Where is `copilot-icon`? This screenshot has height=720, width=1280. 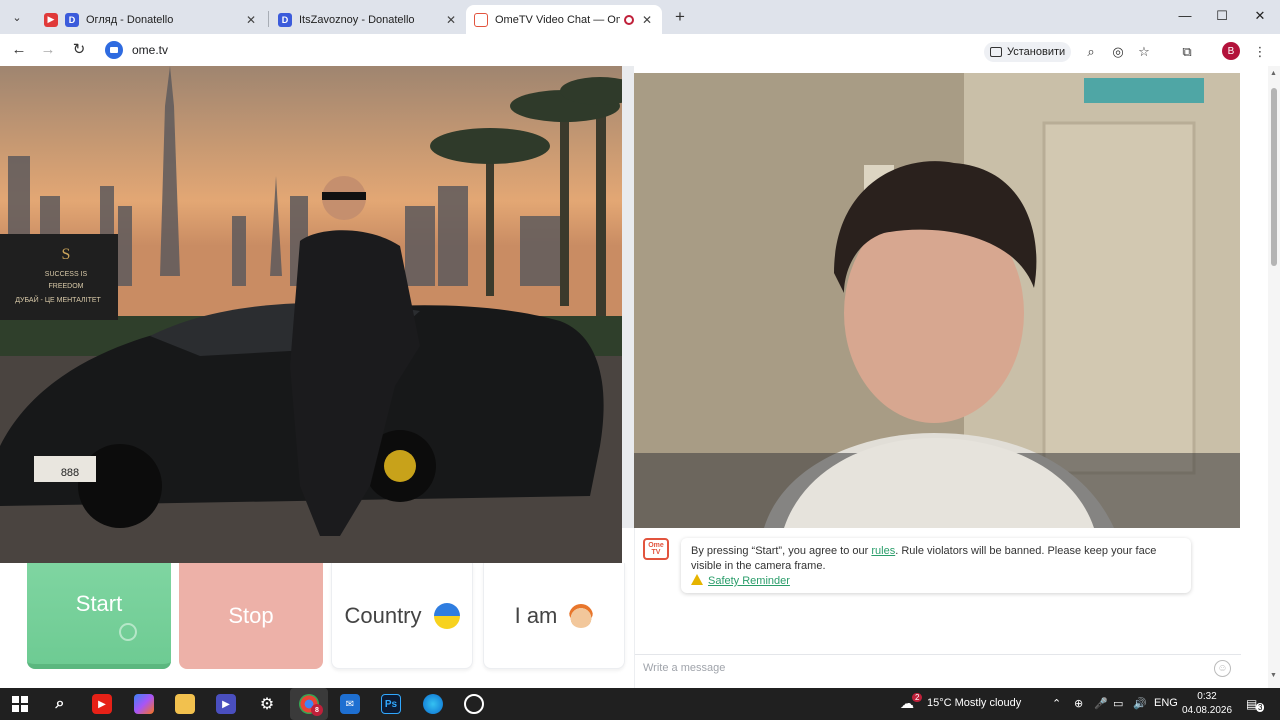 copilot-icon is located at coordinates (144, 704).